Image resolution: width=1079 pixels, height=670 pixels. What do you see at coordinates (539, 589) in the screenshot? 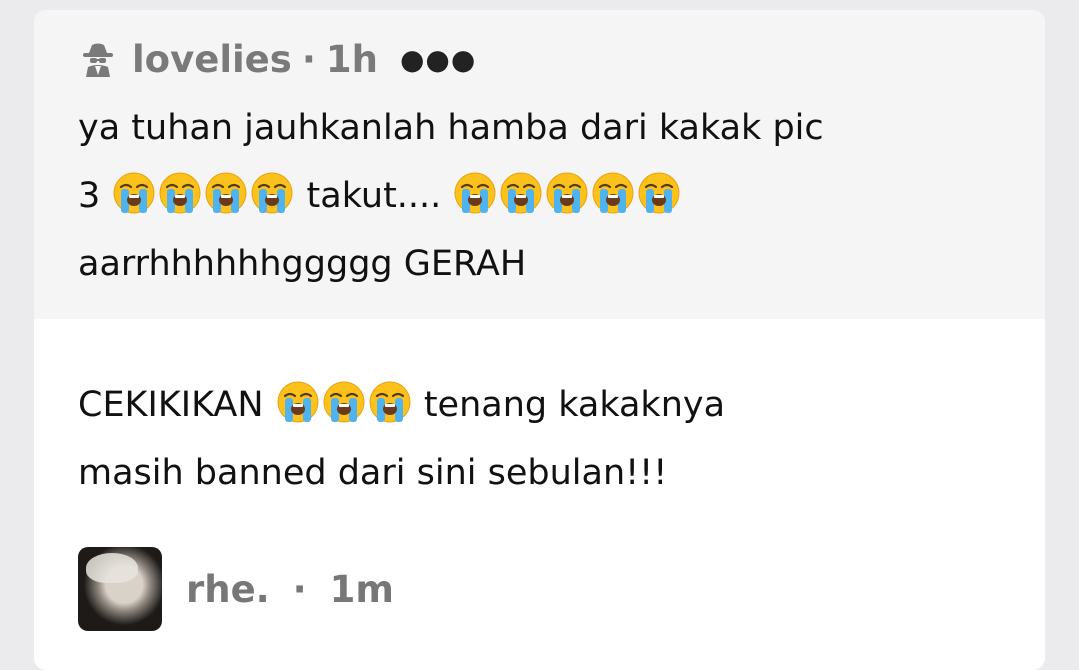
I see `reply-meta: rhe. · 1m` at bounding box center [539, 589].